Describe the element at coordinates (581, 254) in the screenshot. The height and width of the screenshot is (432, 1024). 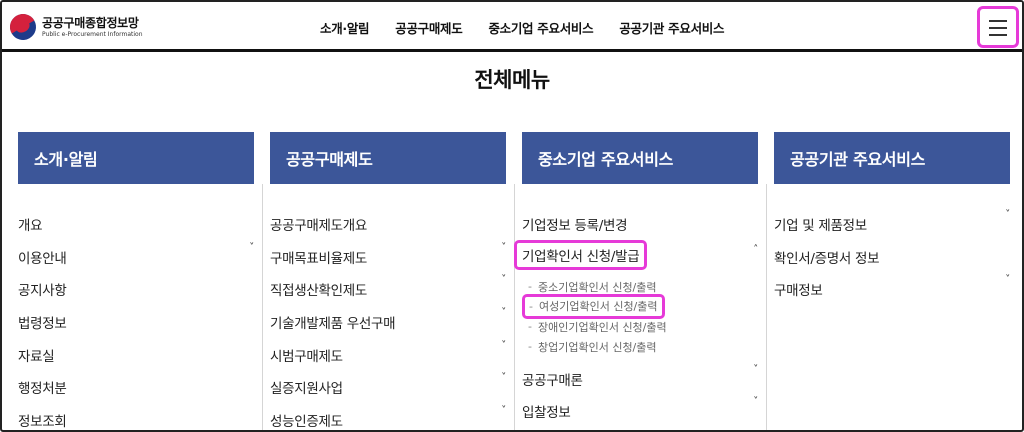
I see `highlight-company-certificate: 기업확인서 신청/발급` at that location.